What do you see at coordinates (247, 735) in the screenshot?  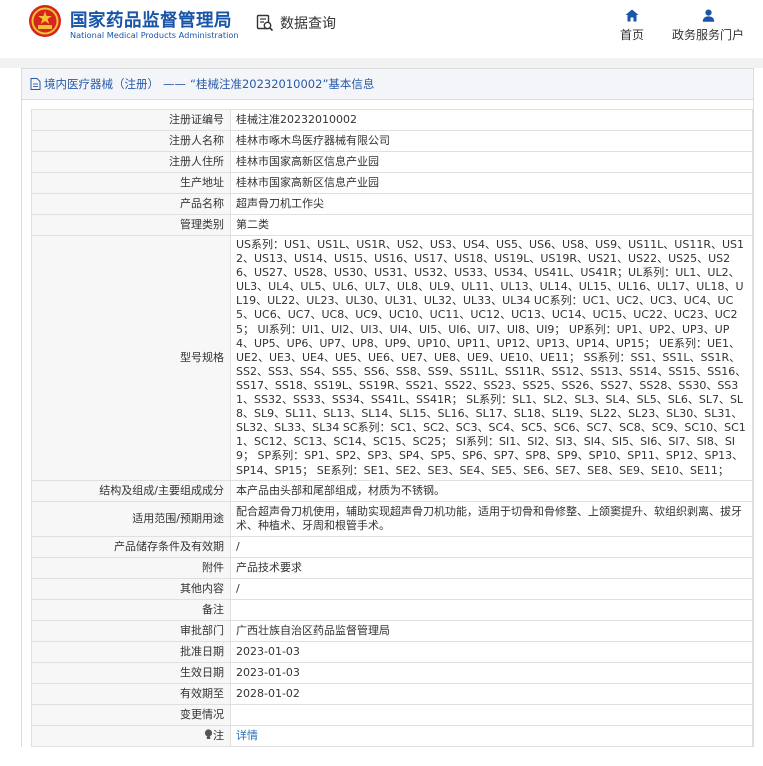 I see `details-link: 详情` at bounding box center [247, 735].